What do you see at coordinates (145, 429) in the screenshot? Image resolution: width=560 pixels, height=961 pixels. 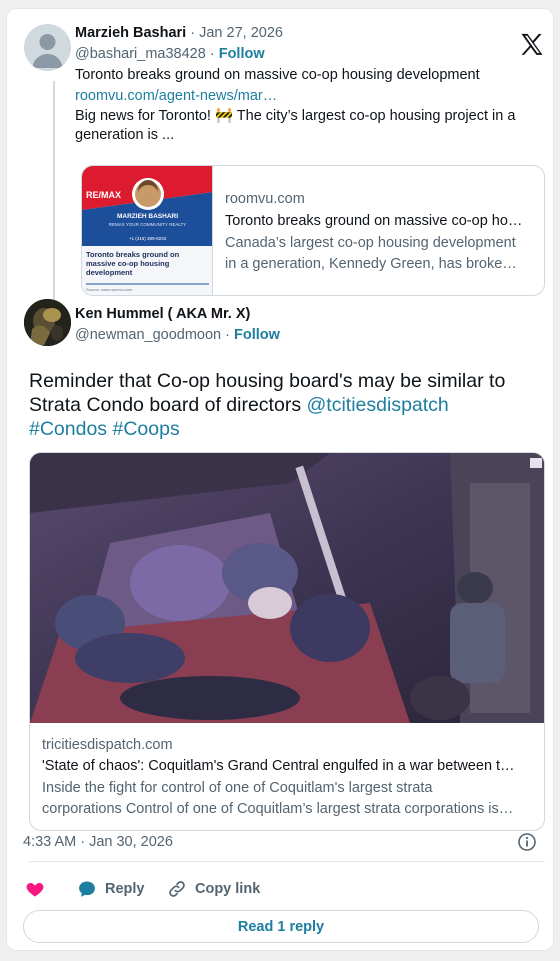 I see `hashtag-coops-link: #Coops` at bounding box center [145, 429].